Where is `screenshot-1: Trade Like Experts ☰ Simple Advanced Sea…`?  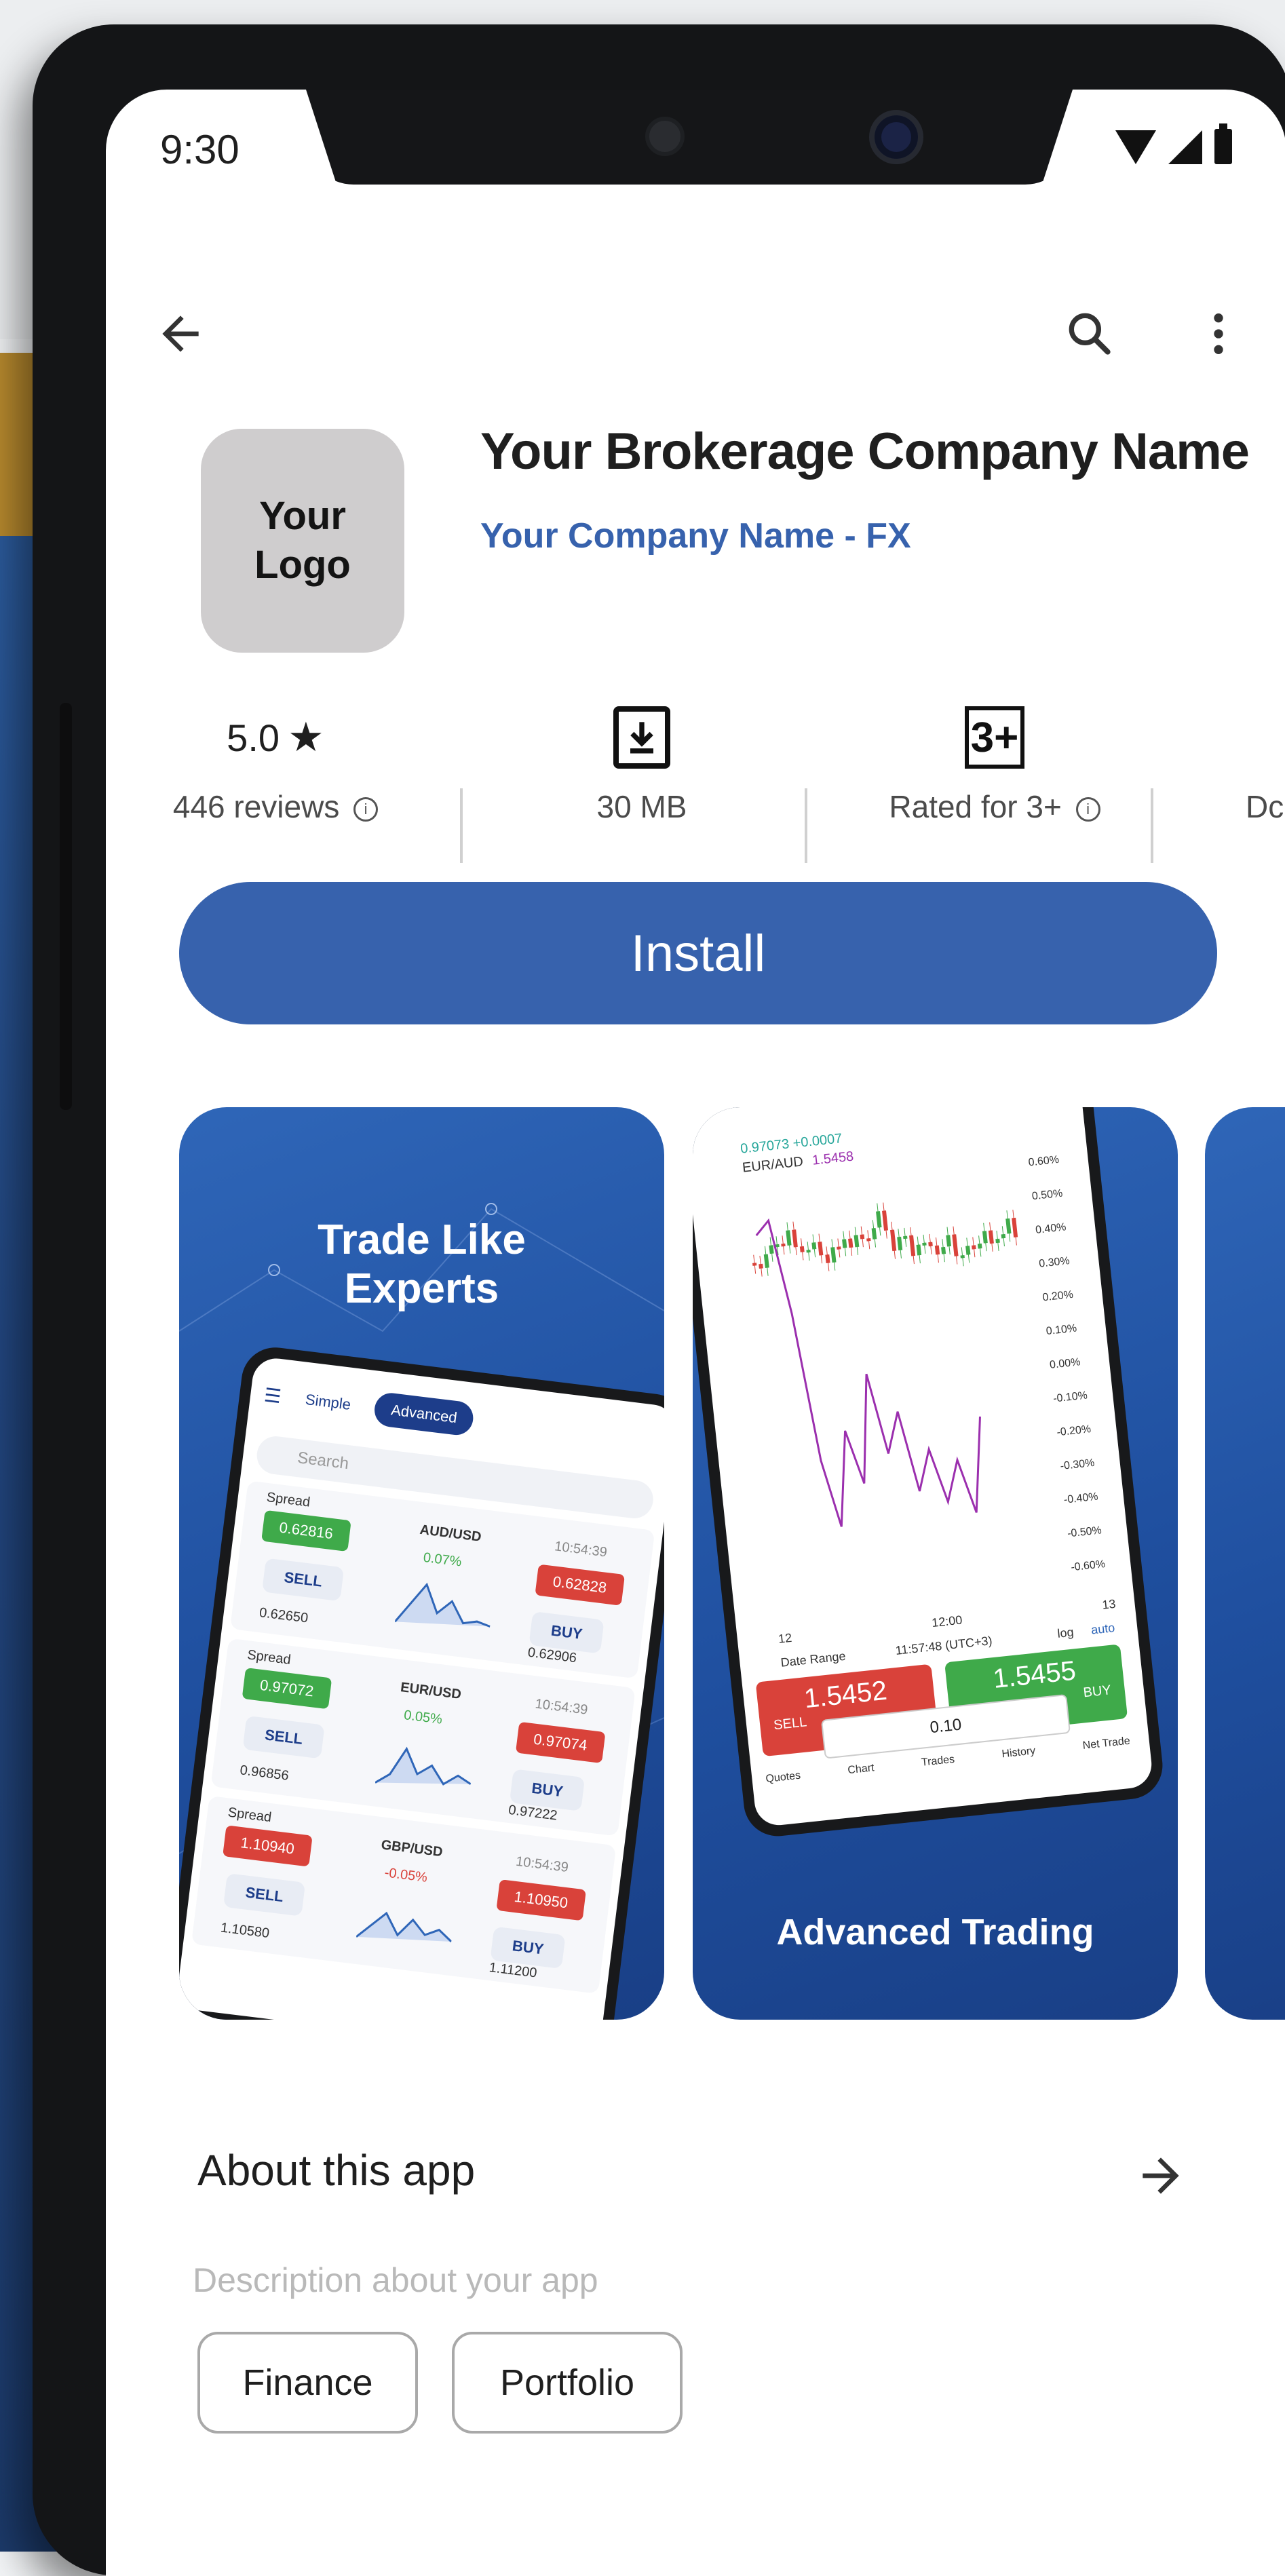
screenshot-1: Trade Like Experts ☰ Simple Advanced Sea… is located at coordinates (422, 1563).